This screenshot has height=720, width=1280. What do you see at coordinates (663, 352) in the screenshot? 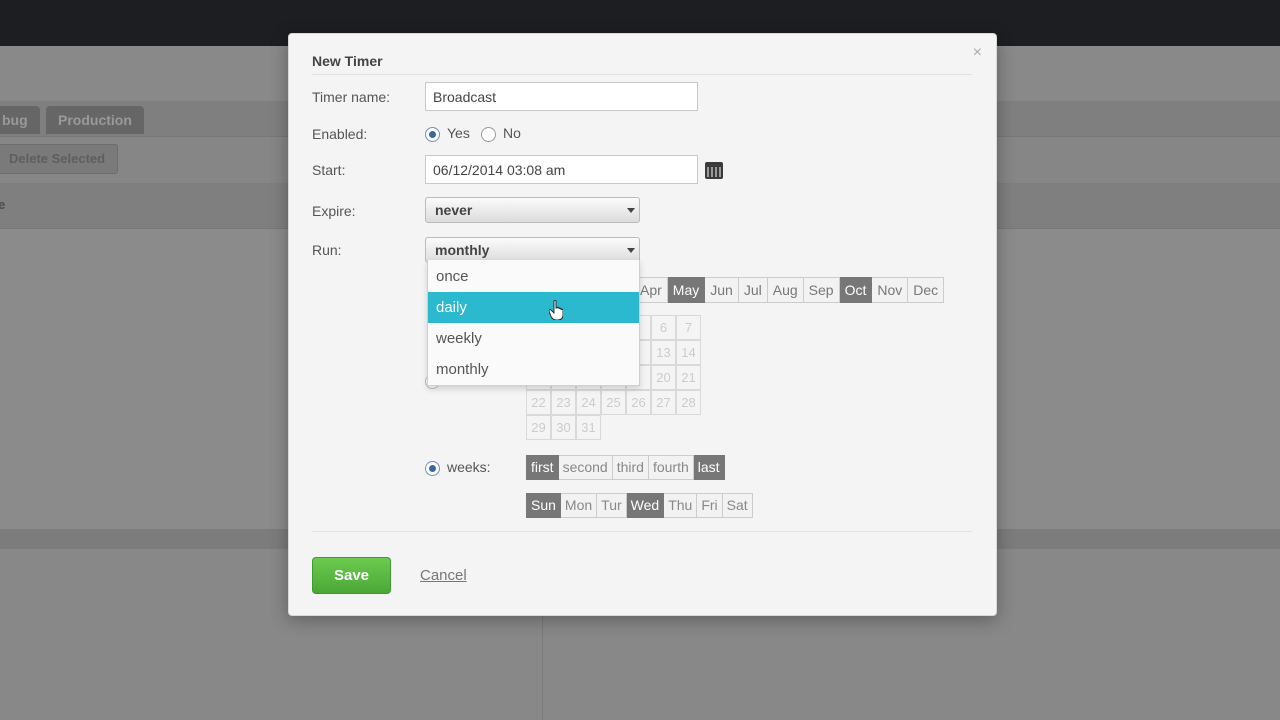
I see `day-cell: 13` at bounding box center [663, 352].